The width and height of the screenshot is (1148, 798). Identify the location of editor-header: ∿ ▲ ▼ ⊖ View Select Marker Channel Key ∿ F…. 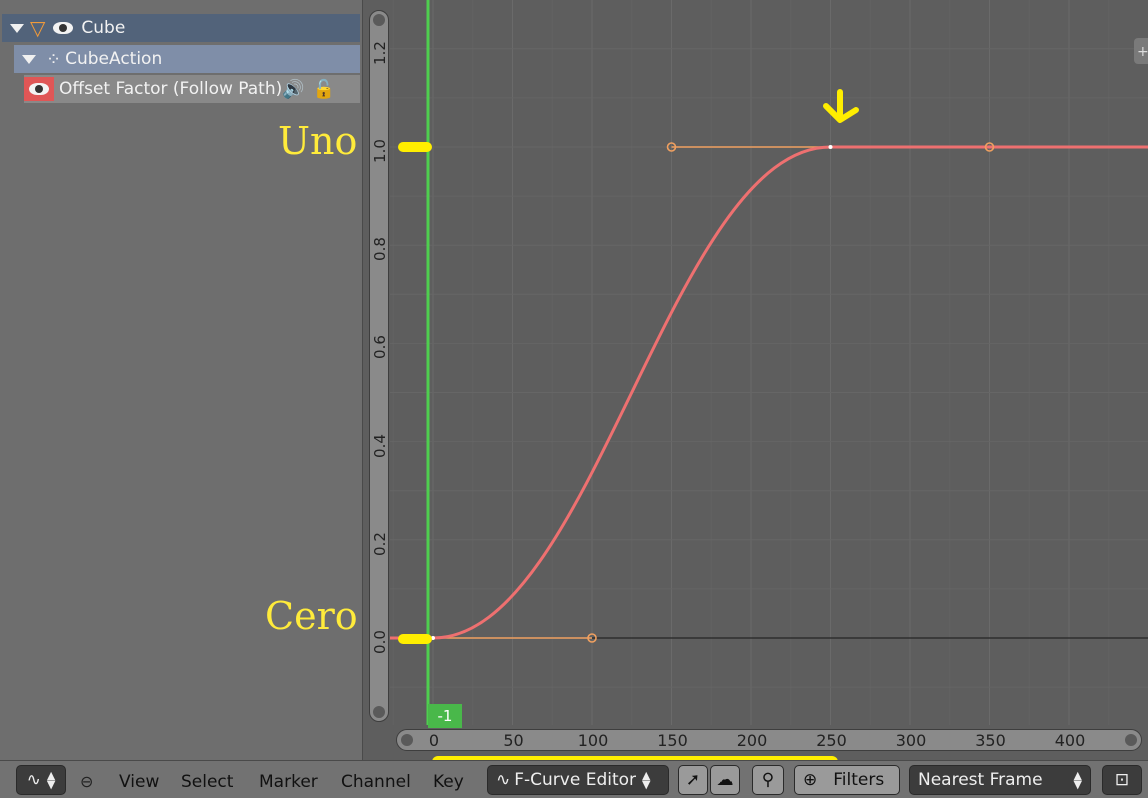
(574, 779).